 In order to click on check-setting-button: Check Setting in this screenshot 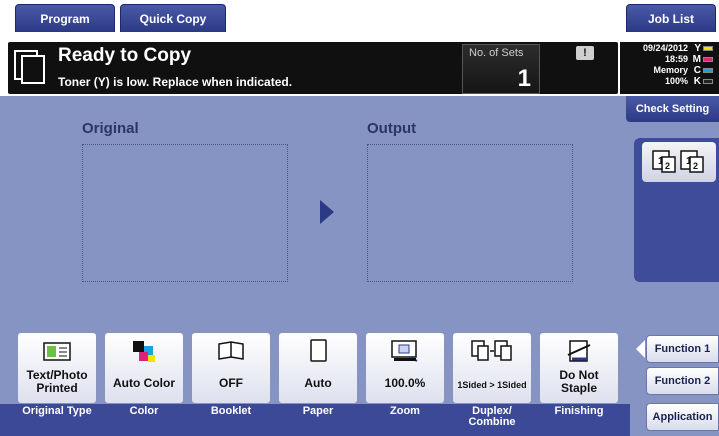, I will do `click(672, 109)`.